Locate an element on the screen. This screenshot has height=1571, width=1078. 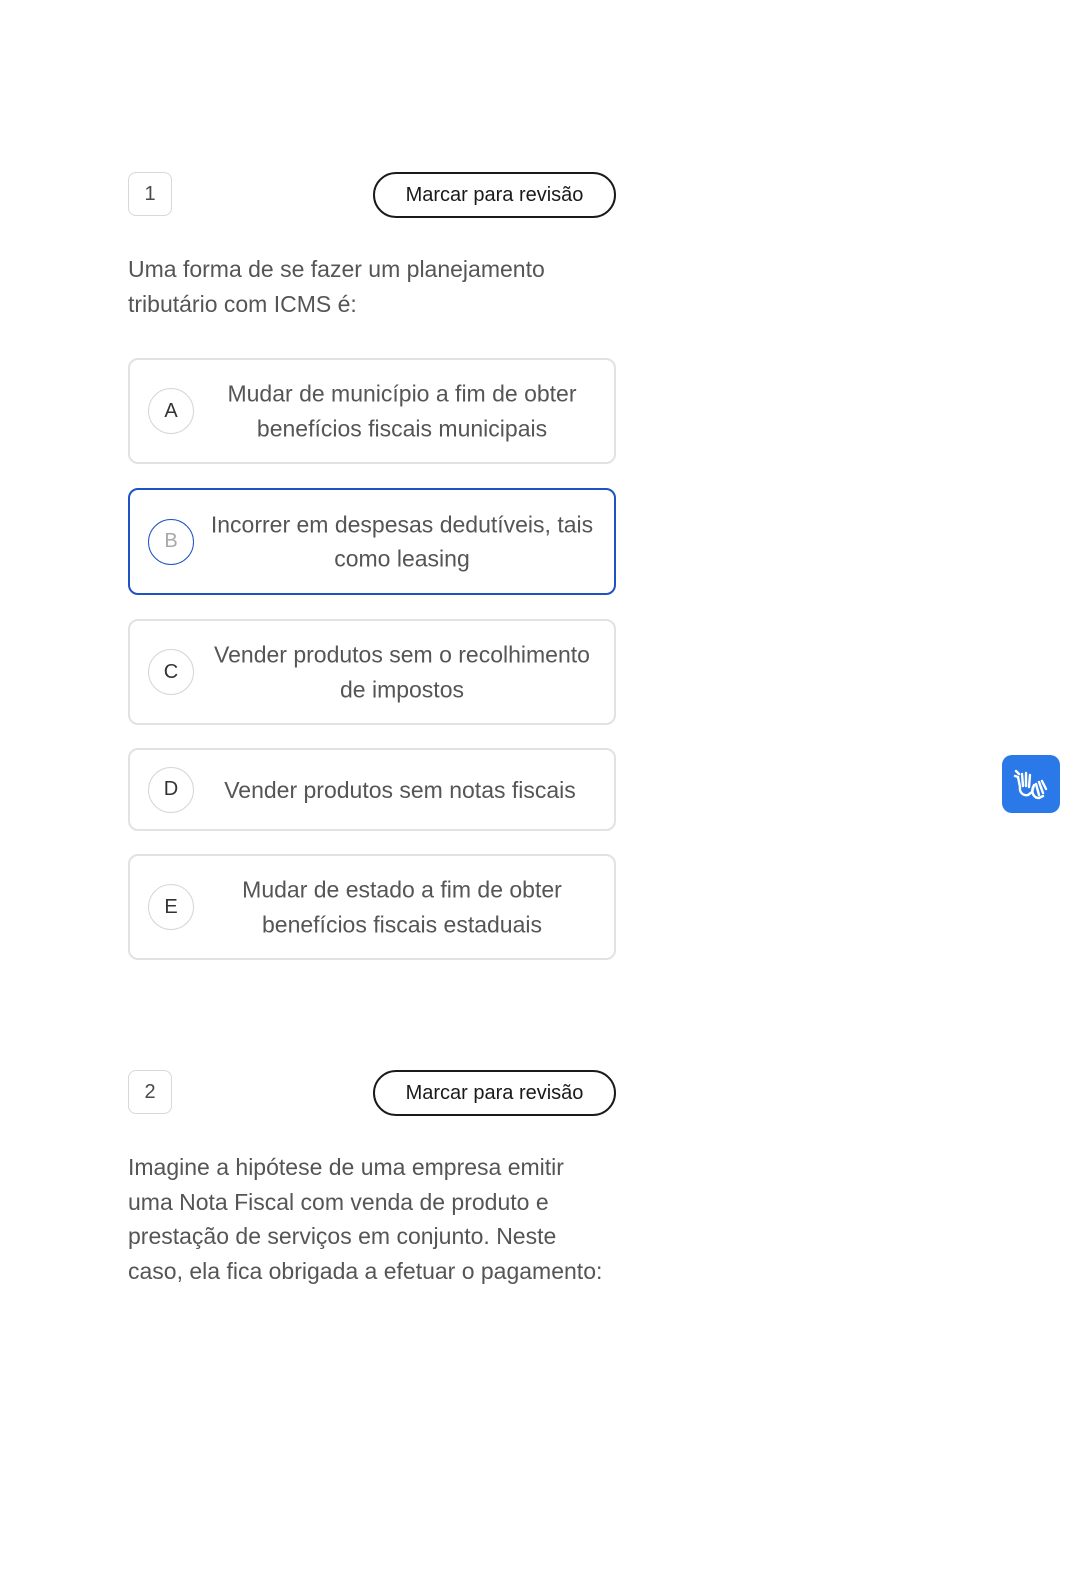
option-text: Vender produtos sem notas fiscais is located at coordinates (400, 789).